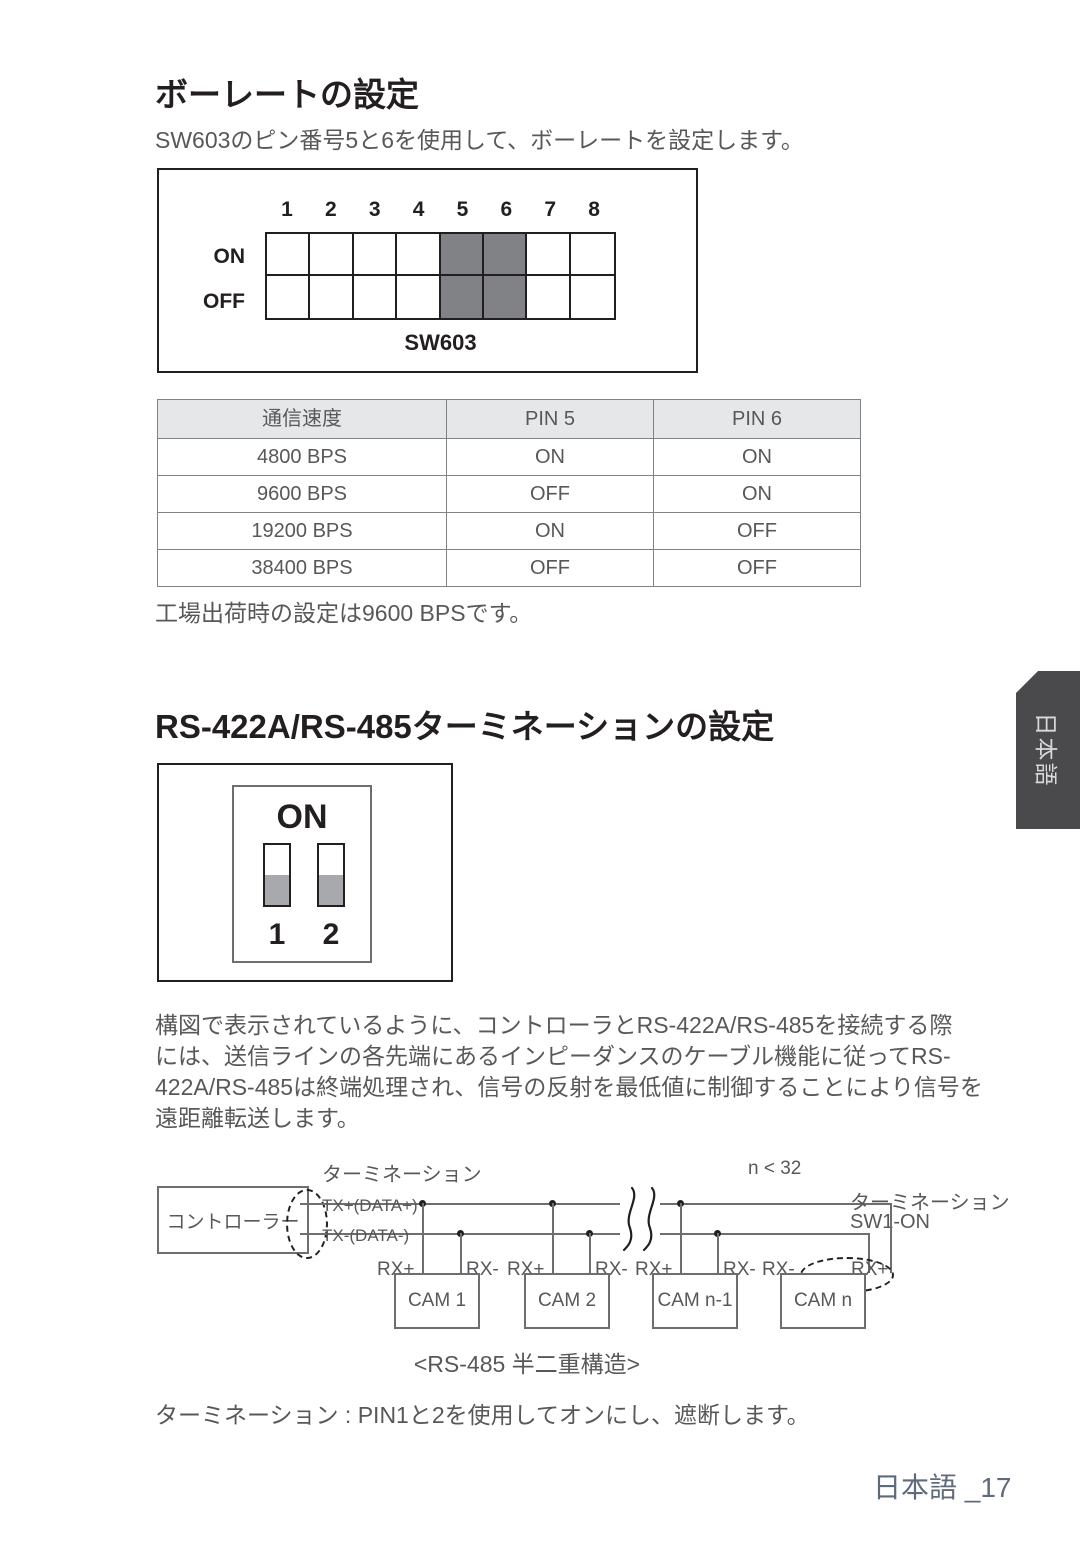 This screenshot has width=1080, height=1543. I want to click on cam-node-box: CAM 1, so click(437, 1301).